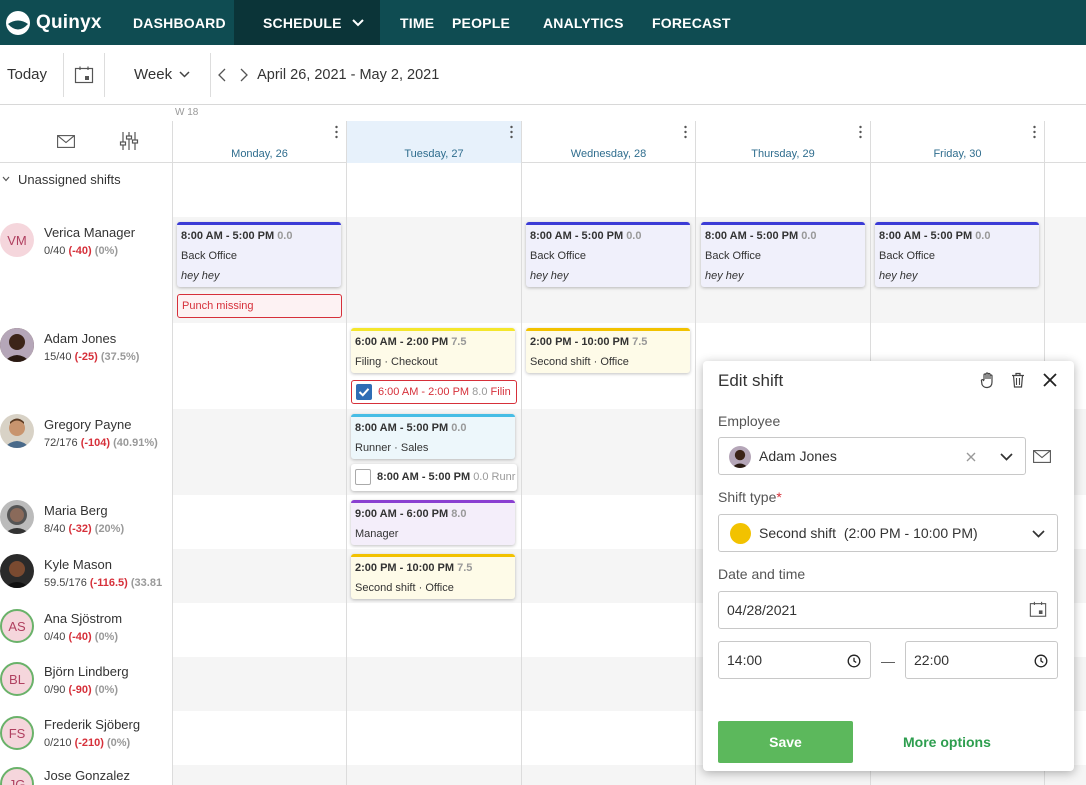  Describe the element at coordinates (981, 660) in the screenshot. I see `end-time-input: 22:00` at that location.